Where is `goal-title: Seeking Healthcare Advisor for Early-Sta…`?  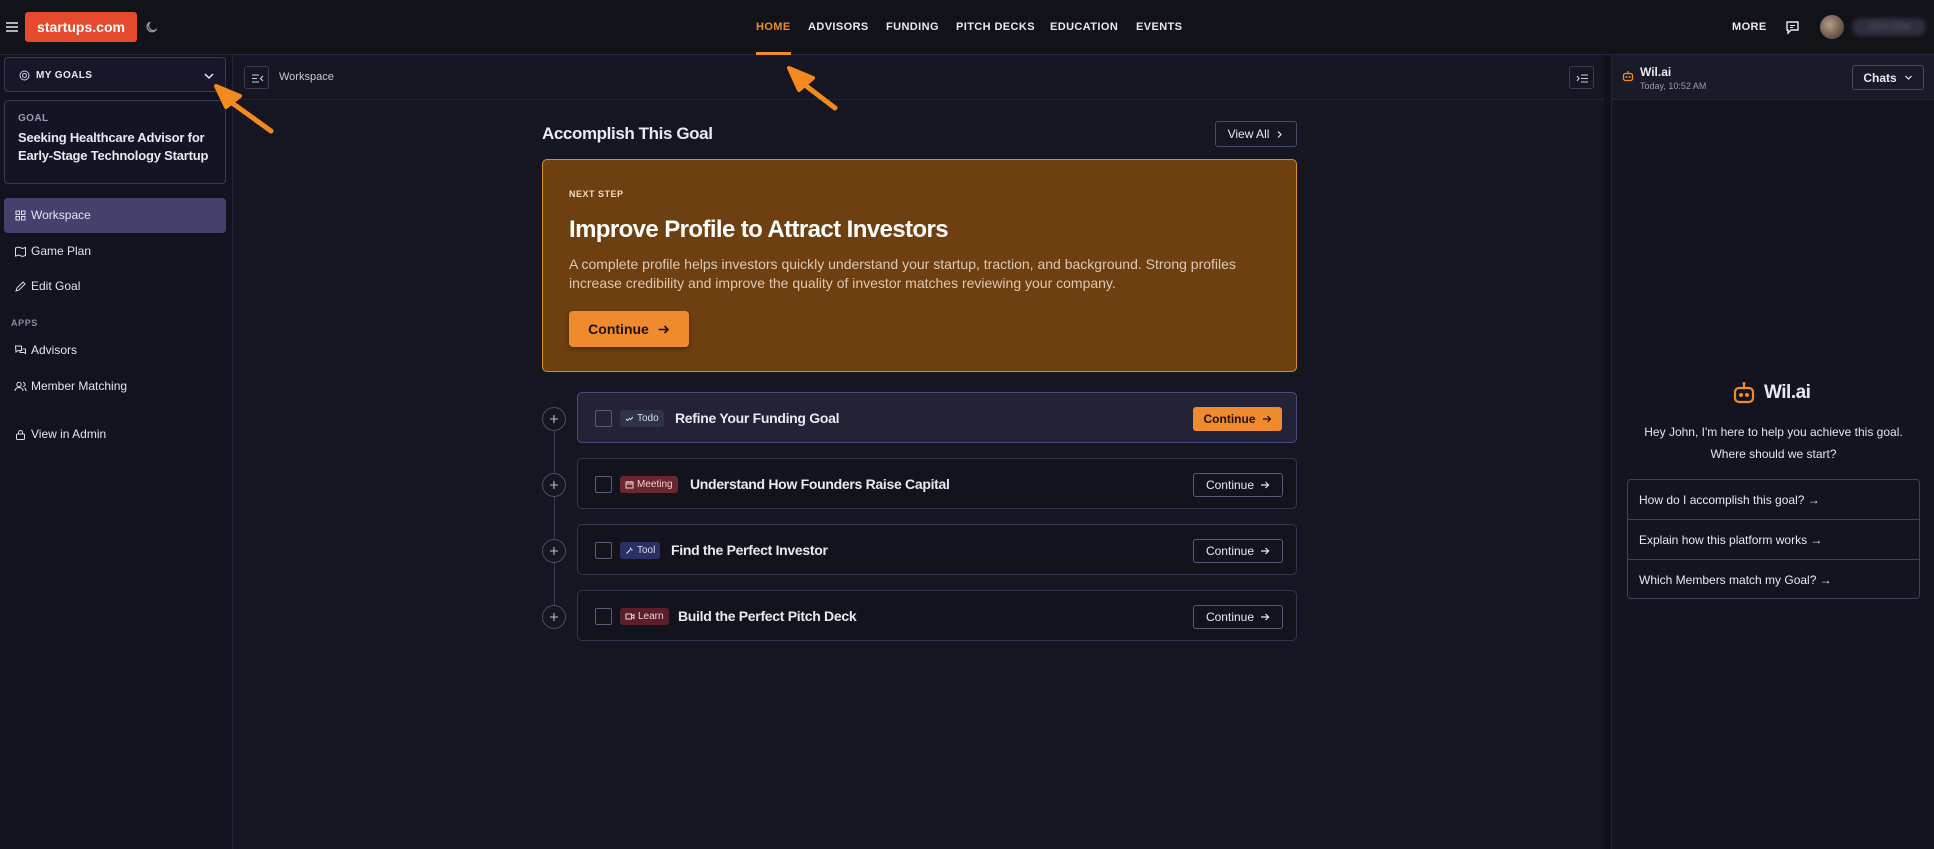 goal-title: Seeking Healthcare Advisor for Early-Sta… is located at coordinates (113, 146).